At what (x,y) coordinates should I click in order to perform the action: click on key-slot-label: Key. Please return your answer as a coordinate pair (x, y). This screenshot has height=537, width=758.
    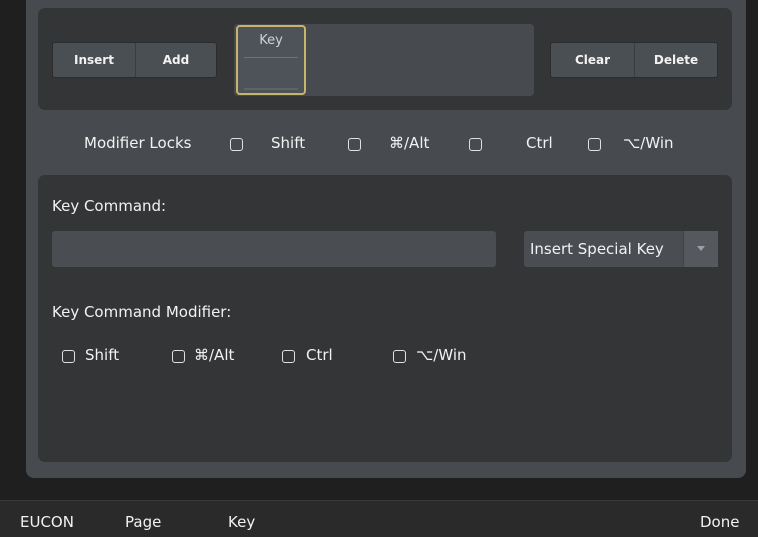
    Looking at the image, I should click on (271, 40).